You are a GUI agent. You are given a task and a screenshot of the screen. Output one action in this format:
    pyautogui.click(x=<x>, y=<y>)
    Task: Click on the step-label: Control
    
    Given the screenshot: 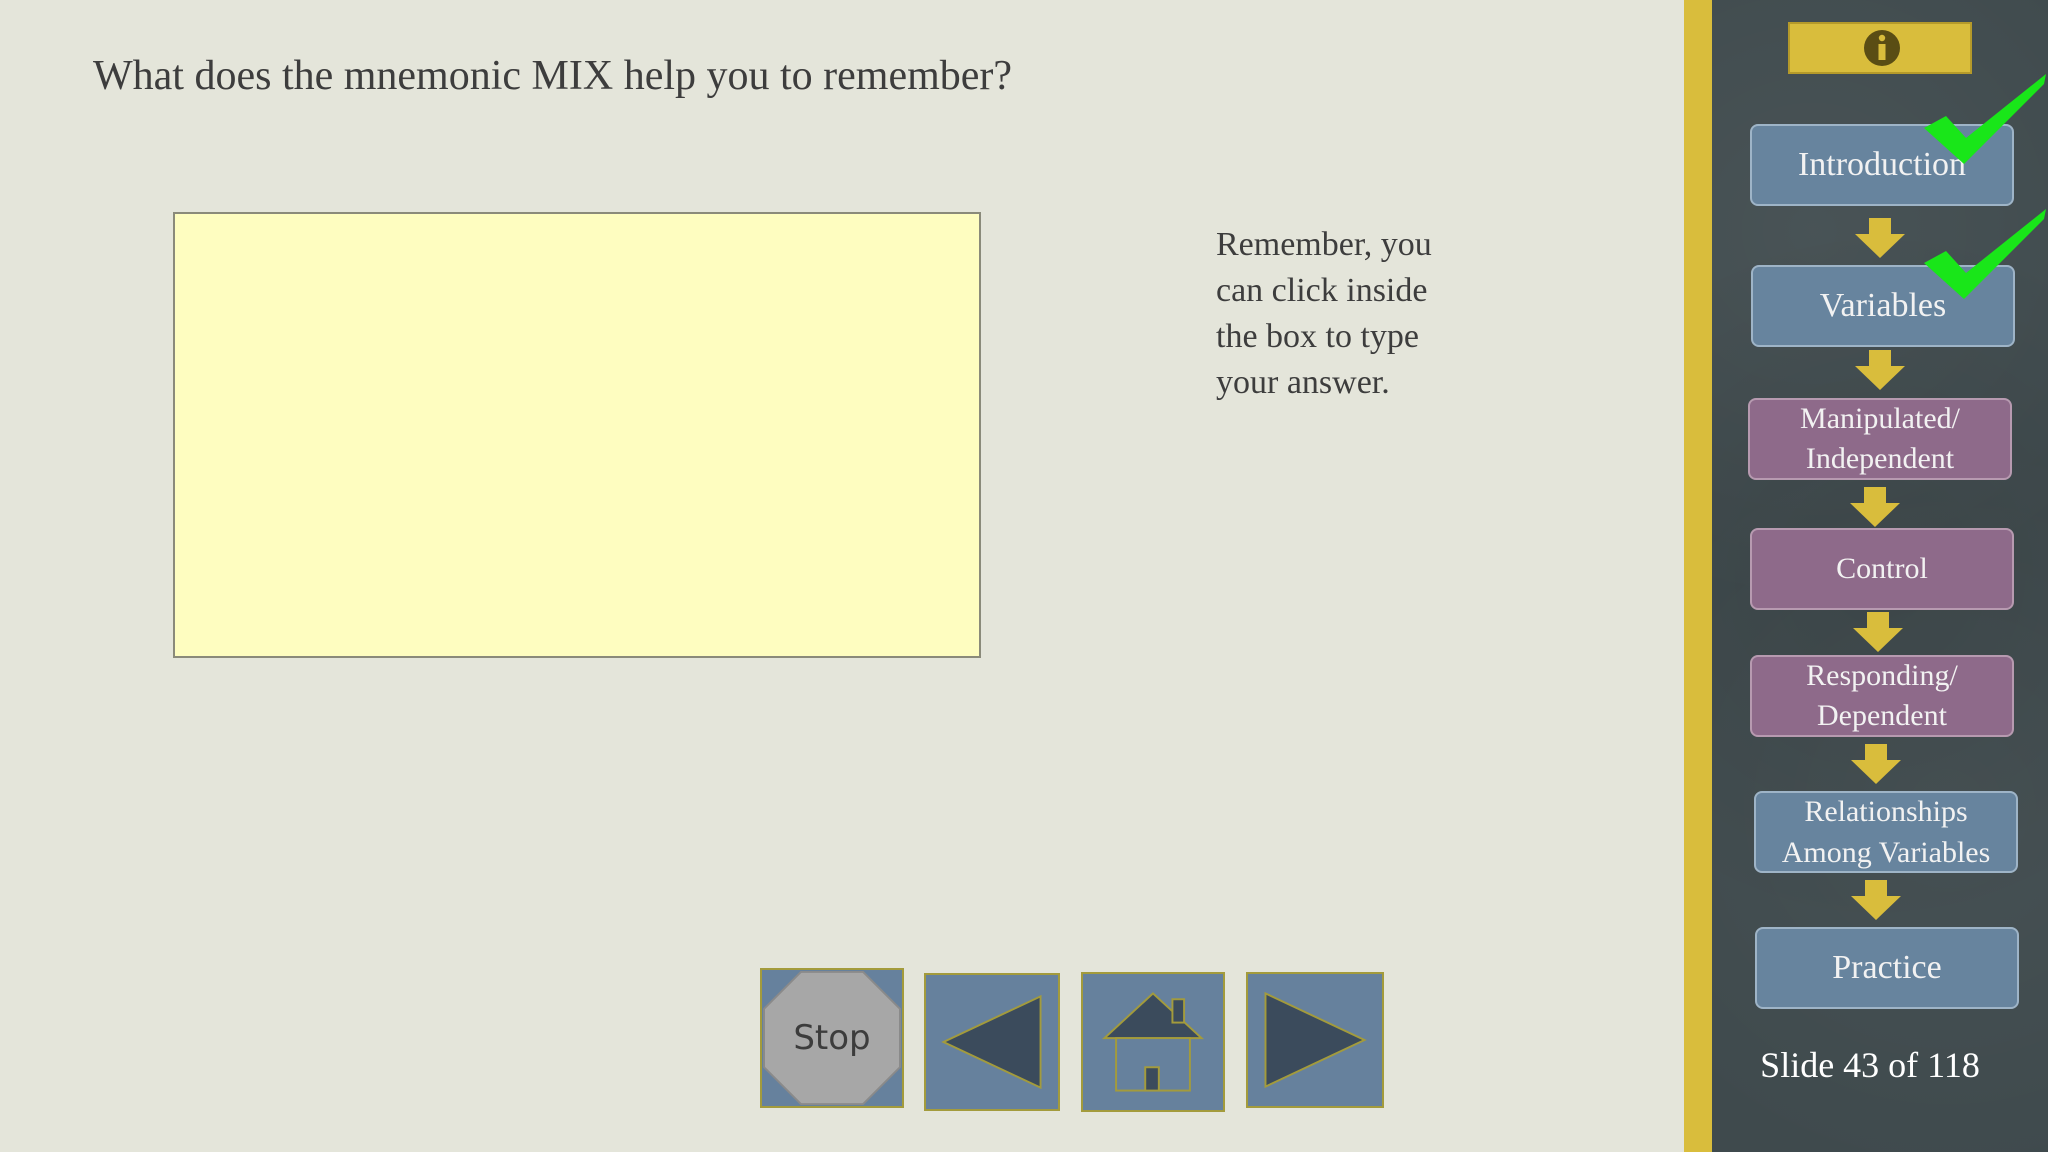 What is the action you would take?
    pyautogui.click(x=1882, y=568)
    